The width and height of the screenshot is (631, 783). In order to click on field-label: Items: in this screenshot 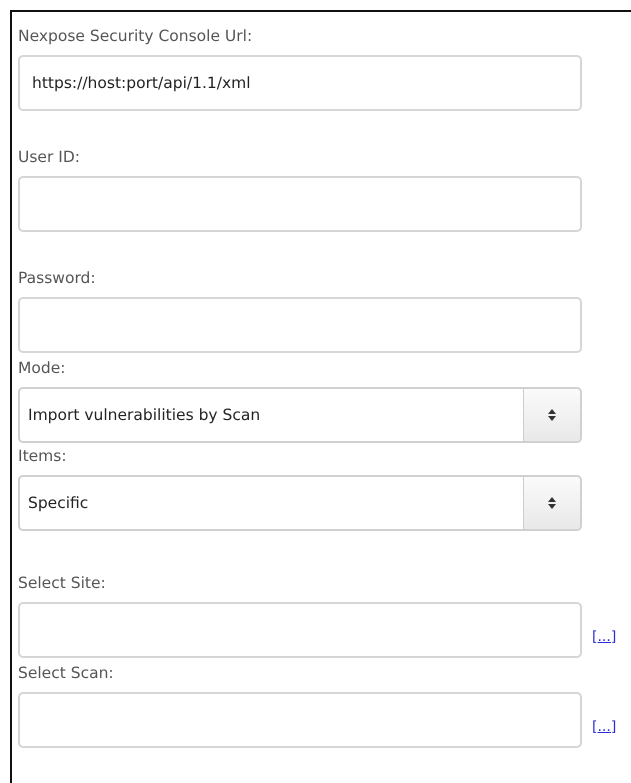, I will do `click(42, 456)`.